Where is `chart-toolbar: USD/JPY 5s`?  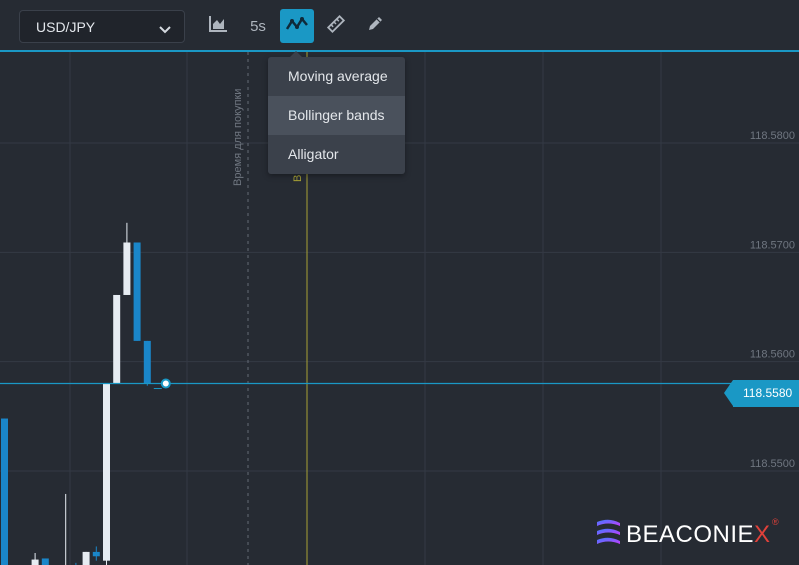 chart-toolbar: USD/JPY 5s is located at coordinates (399, 26).